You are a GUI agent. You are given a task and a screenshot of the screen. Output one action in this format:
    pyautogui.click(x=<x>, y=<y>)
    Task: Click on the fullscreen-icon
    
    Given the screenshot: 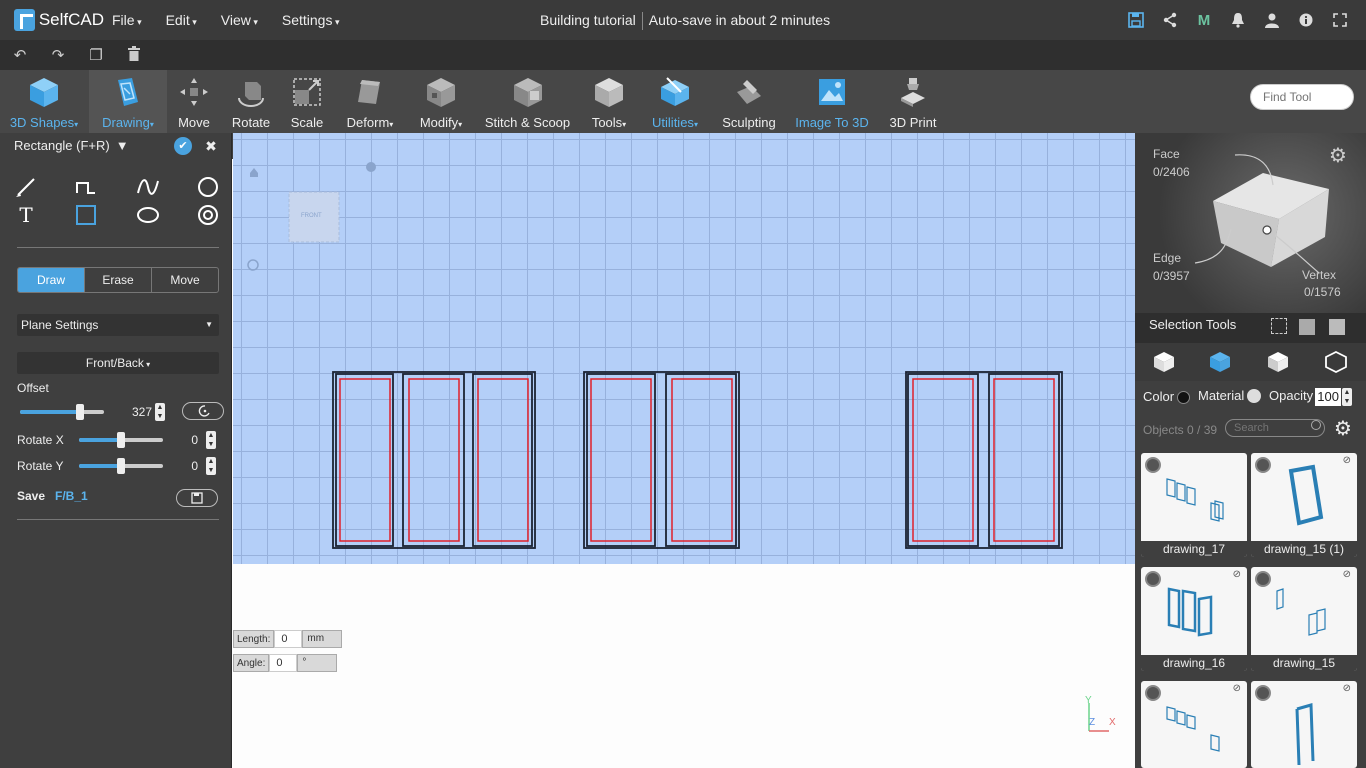 What is the action you would take?
    pyautogui.click(x=1340, y=20)
    